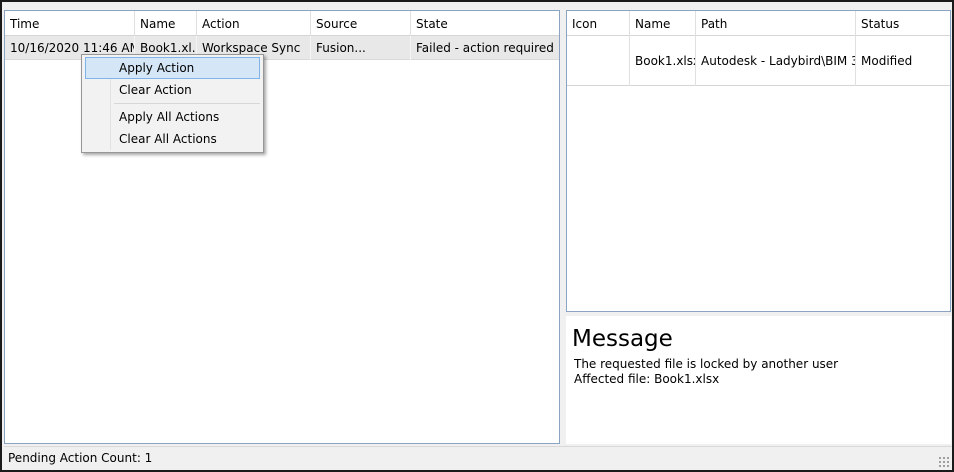  What do you see at coordinates (776, 23) in the screenshot?
I see `column-header-path: Path` at bounding box center [776, 23].